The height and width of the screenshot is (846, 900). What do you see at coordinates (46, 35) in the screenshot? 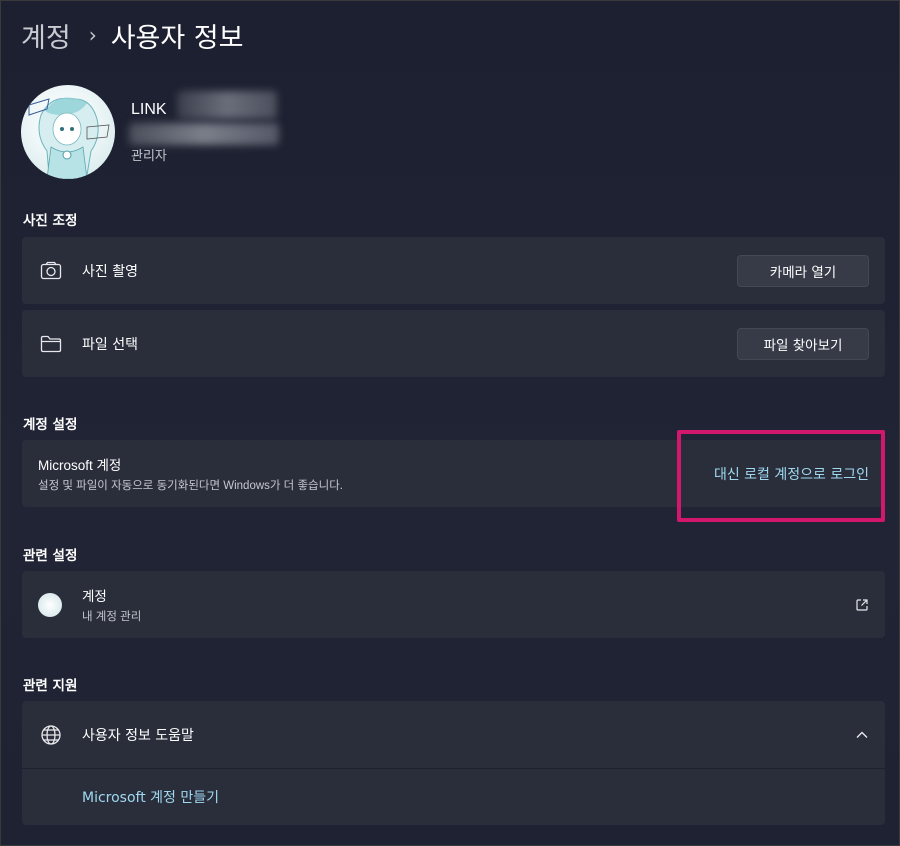
I see `breadcrumb-parent-accounts: 계정` at bounding box center [46, 35].